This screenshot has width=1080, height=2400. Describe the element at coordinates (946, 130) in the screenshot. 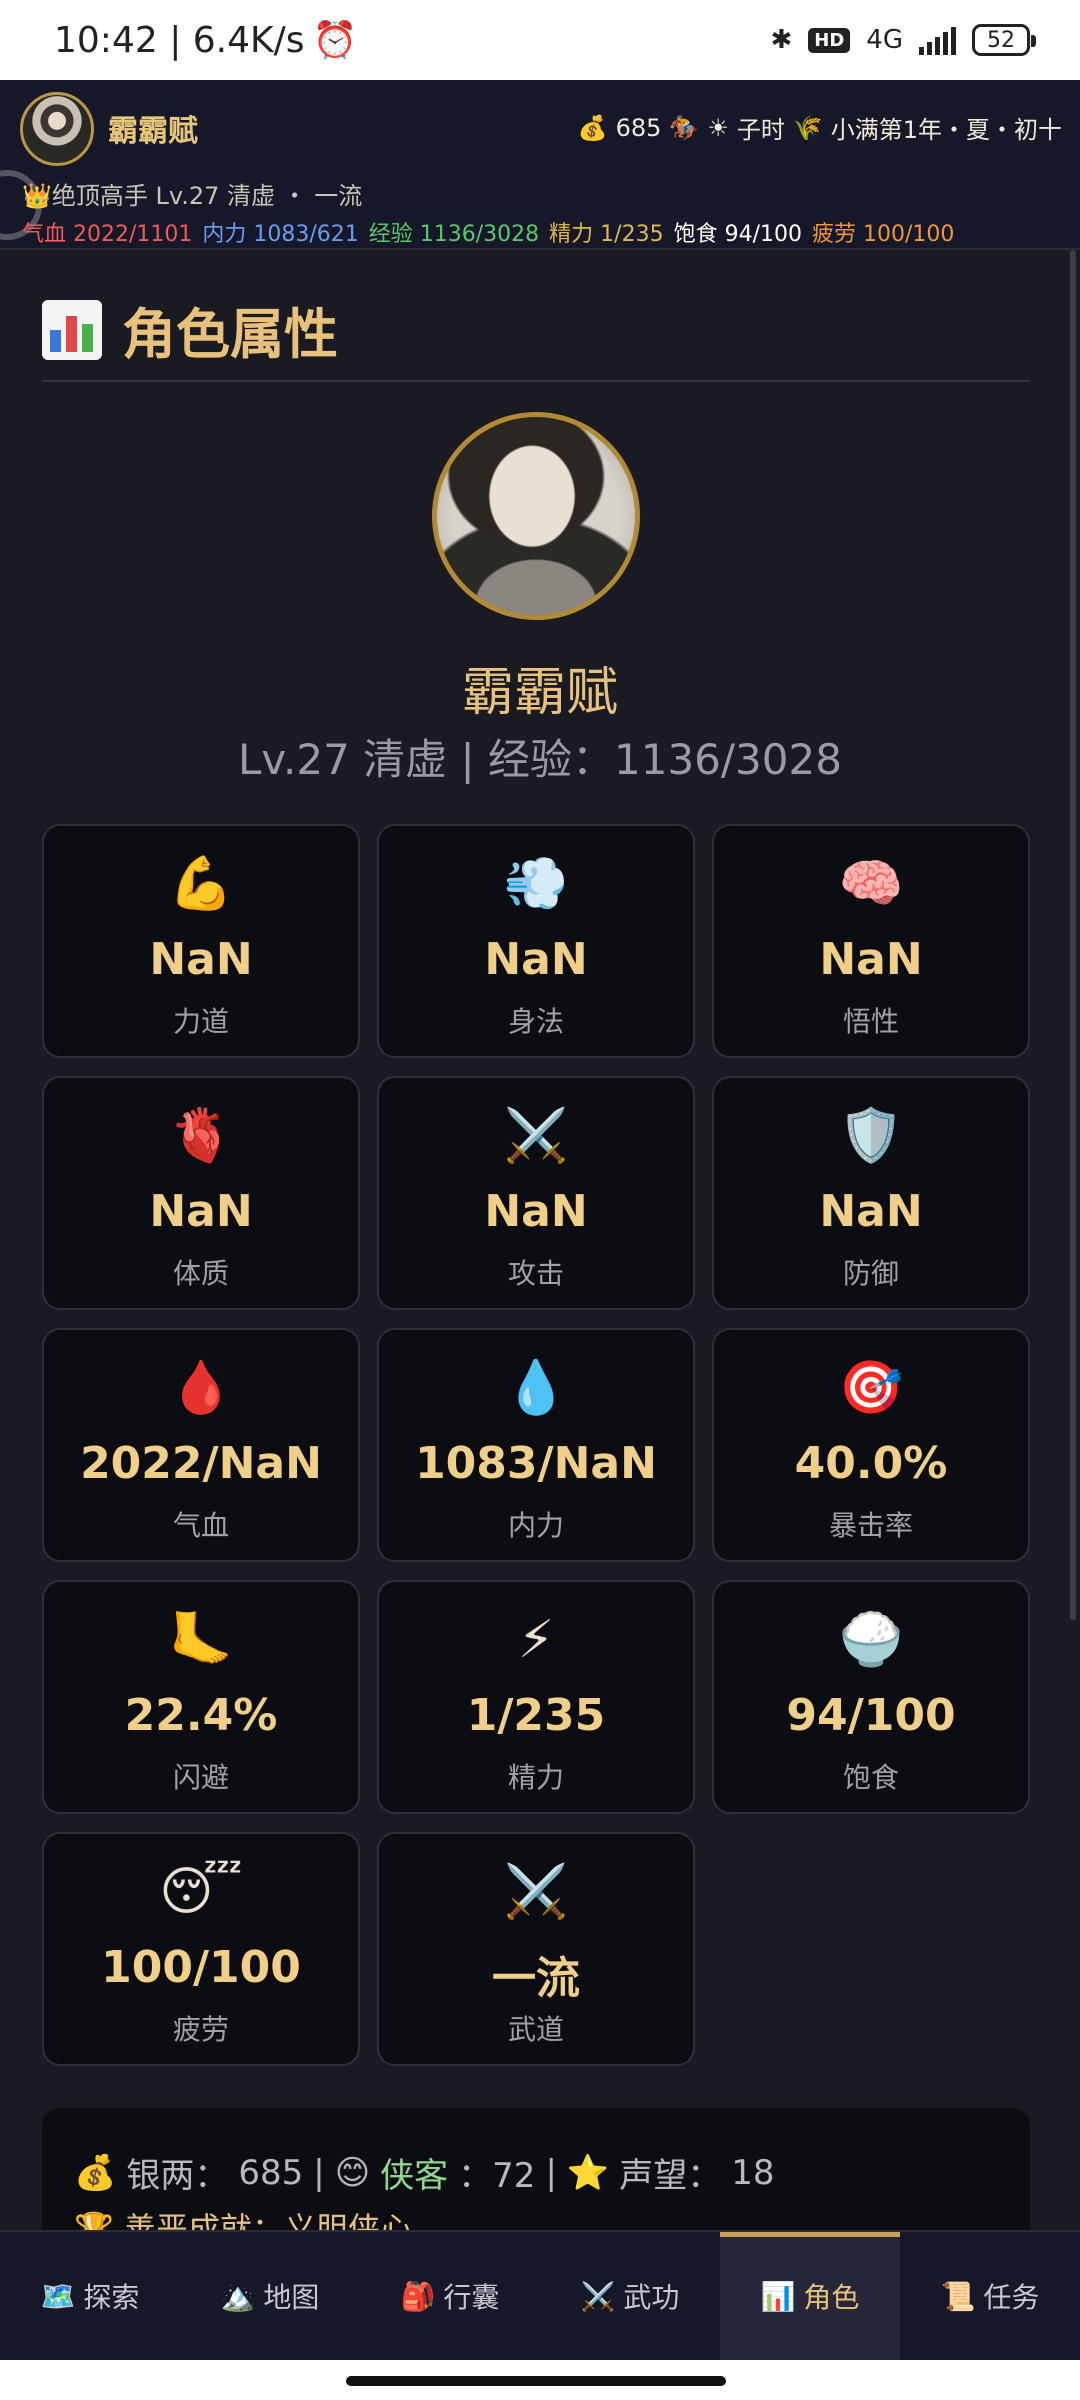

I see `date-label: 小满第1年・夏・初十` at that location.